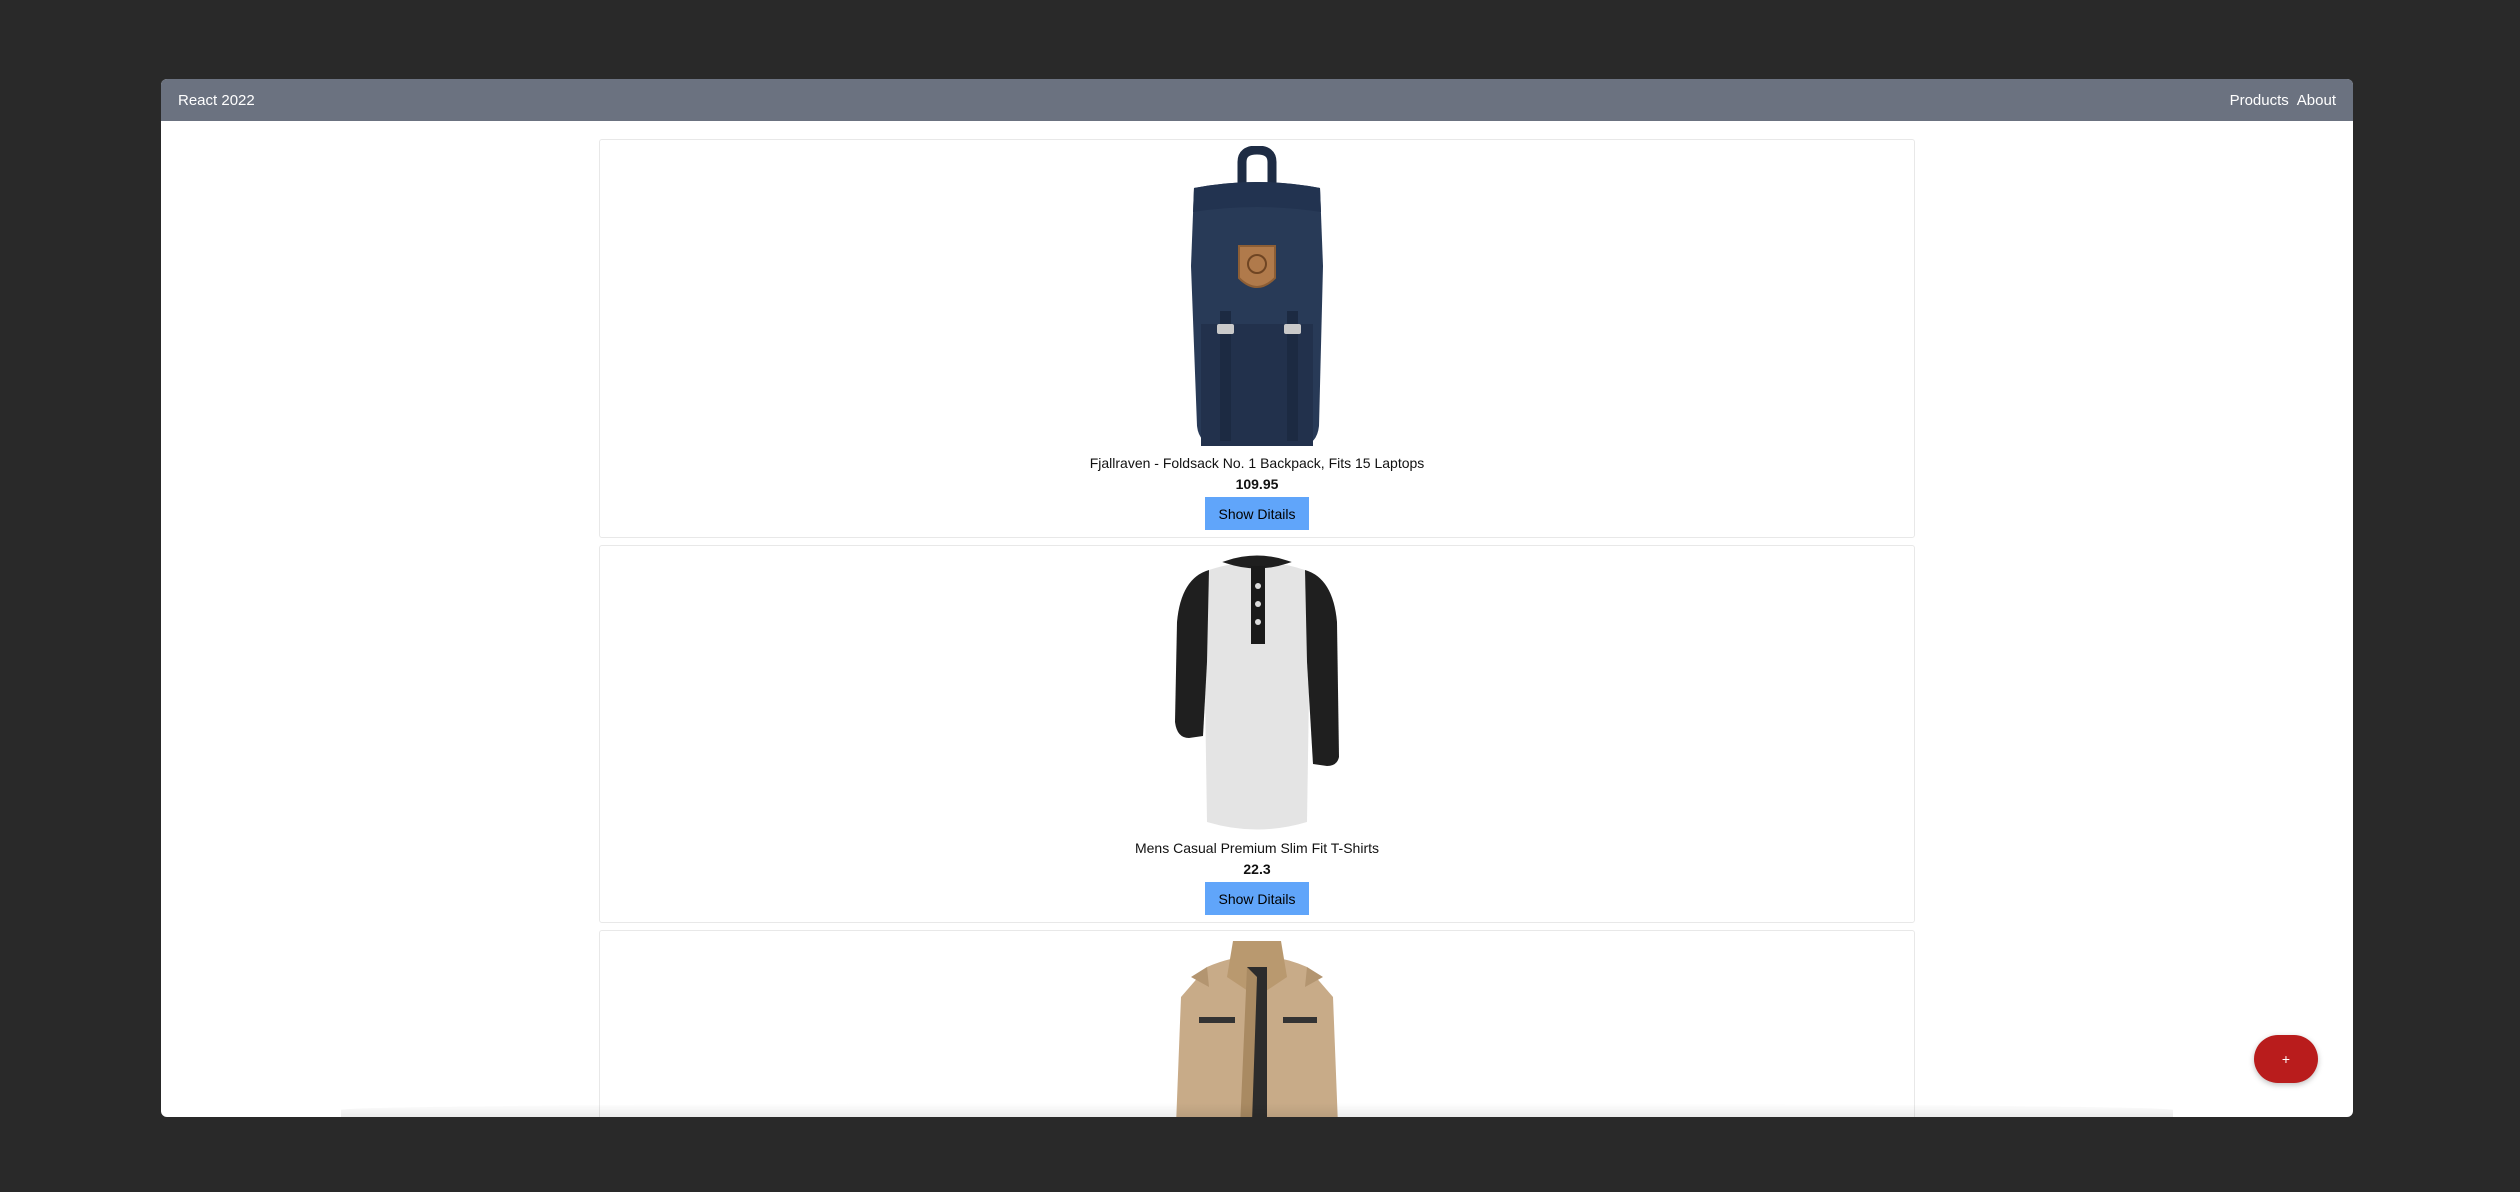  What do you see at coordinates (1256, 848) in the screenshot?
I see `product-title: Mens Casual Premium Slim Fit T-Shirts` at bounding box center [1256, 848].